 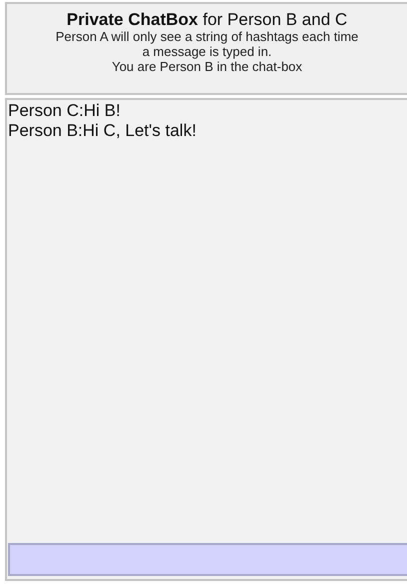 What do you see at coordinates (207, 36) in the screenshot?
I see `info-text: Person A will only see a string of hashtags each time` at bounding box center [207, 36].